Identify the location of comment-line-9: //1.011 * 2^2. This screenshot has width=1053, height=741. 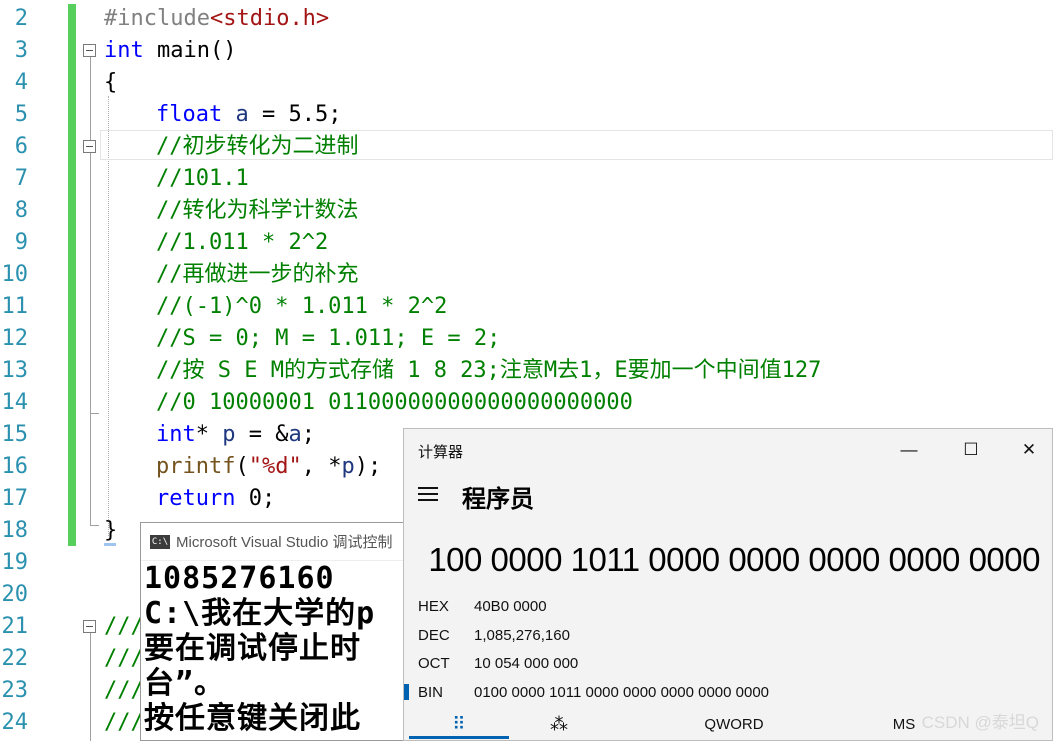
(242, 243).